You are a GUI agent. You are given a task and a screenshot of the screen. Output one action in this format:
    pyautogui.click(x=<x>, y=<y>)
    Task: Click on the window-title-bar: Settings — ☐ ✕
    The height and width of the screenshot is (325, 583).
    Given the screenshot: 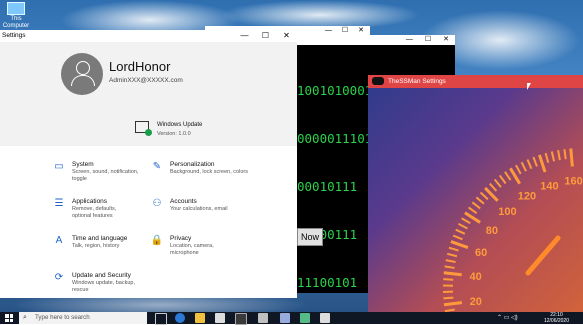 What is the action you would take?
    pyautogui.click(x=148, y=36)
    